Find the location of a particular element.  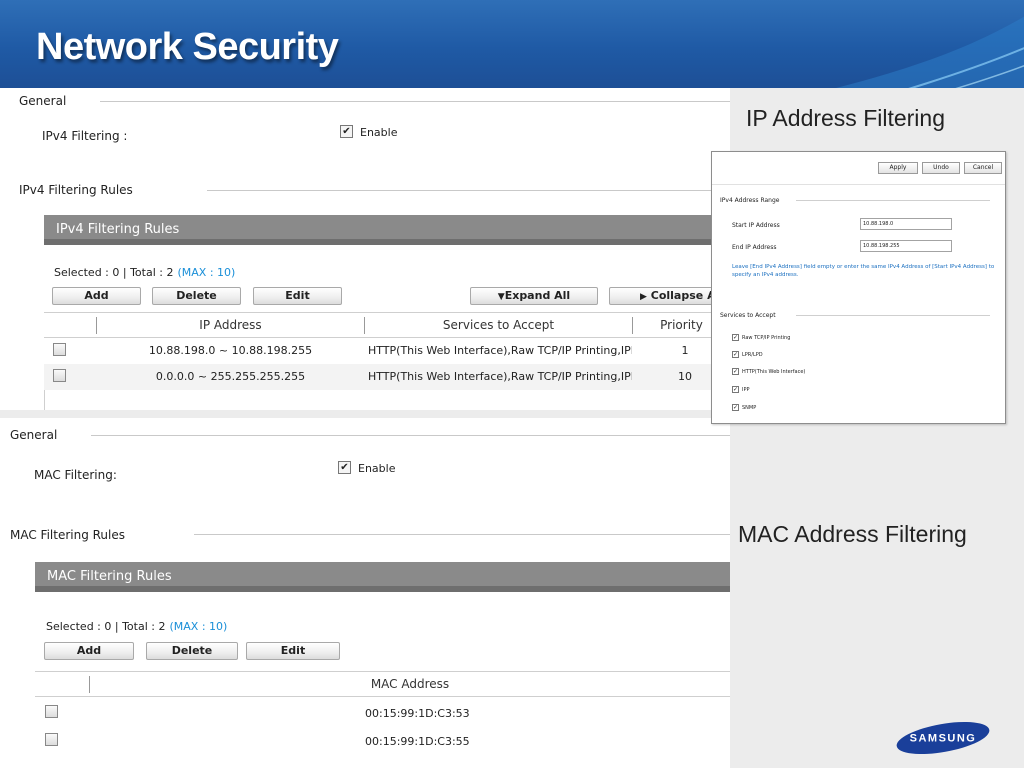

ip-address-cell: 10.88.198.0 ~ 10.88.198.255 is located at coordinates (230, 350).